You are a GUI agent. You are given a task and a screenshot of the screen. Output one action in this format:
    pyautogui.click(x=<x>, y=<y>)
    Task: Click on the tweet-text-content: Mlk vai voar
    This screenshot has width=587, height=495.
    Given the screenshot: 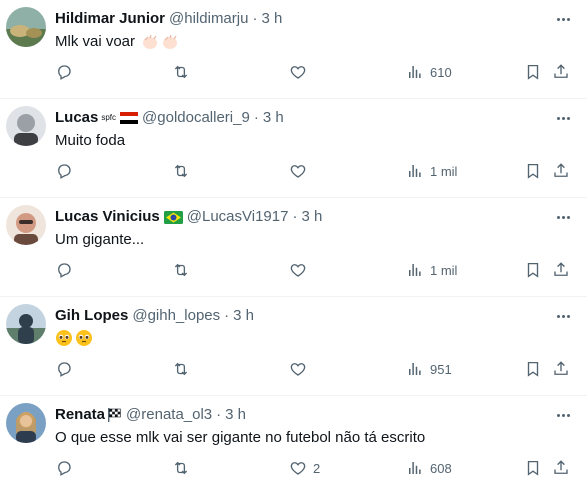 What is the action you would take?
    pyautogui.click(x=95, y=41)
    